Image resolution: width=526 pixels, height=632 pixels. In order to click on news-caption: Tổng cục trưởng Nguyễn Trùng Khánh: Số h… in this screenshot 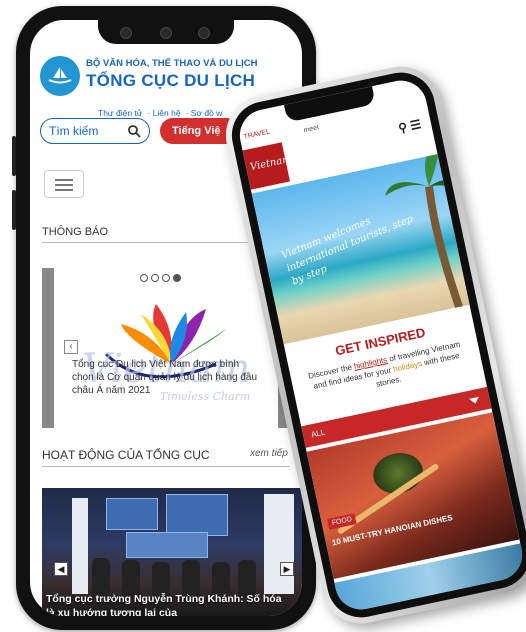, I will do `click(166, 604)`.